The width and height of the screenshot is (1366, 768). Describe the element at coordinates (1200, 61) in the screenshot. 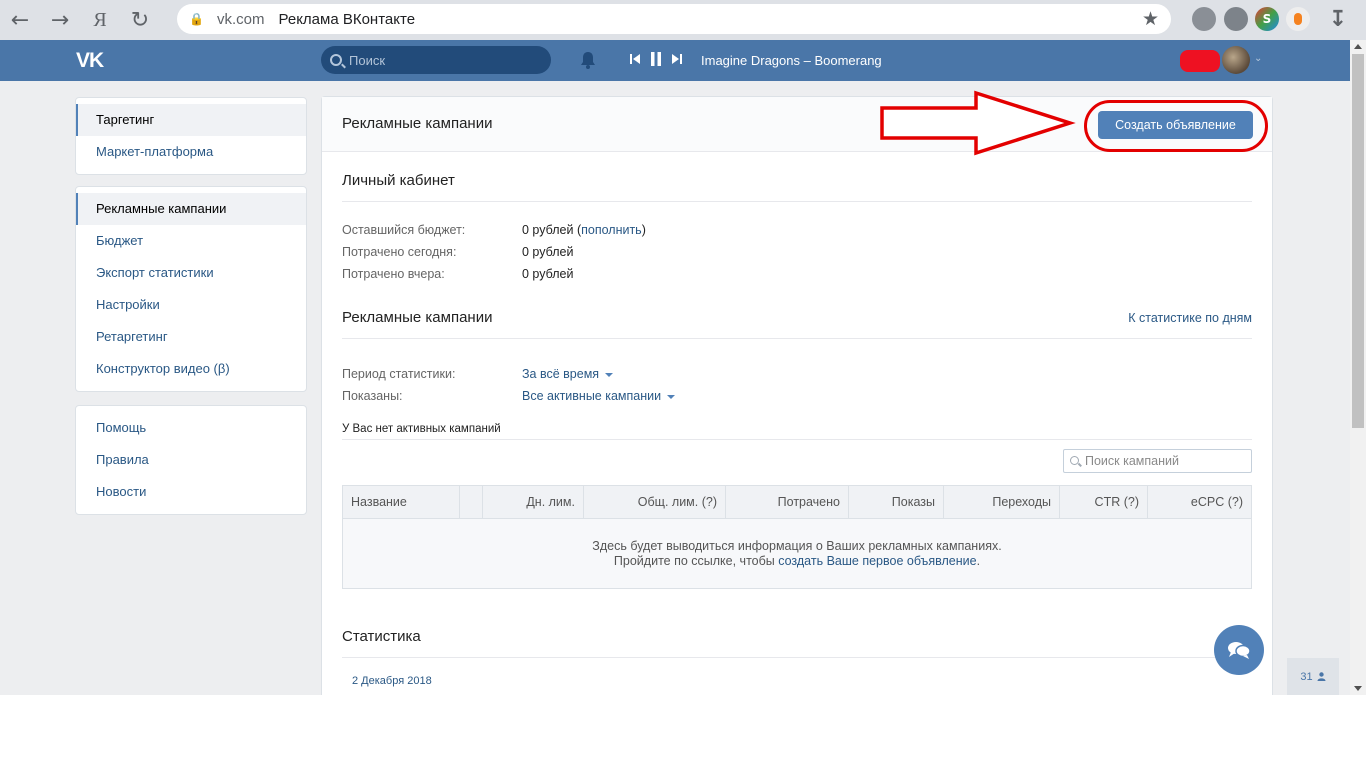

I see `redacted-name` at that location.